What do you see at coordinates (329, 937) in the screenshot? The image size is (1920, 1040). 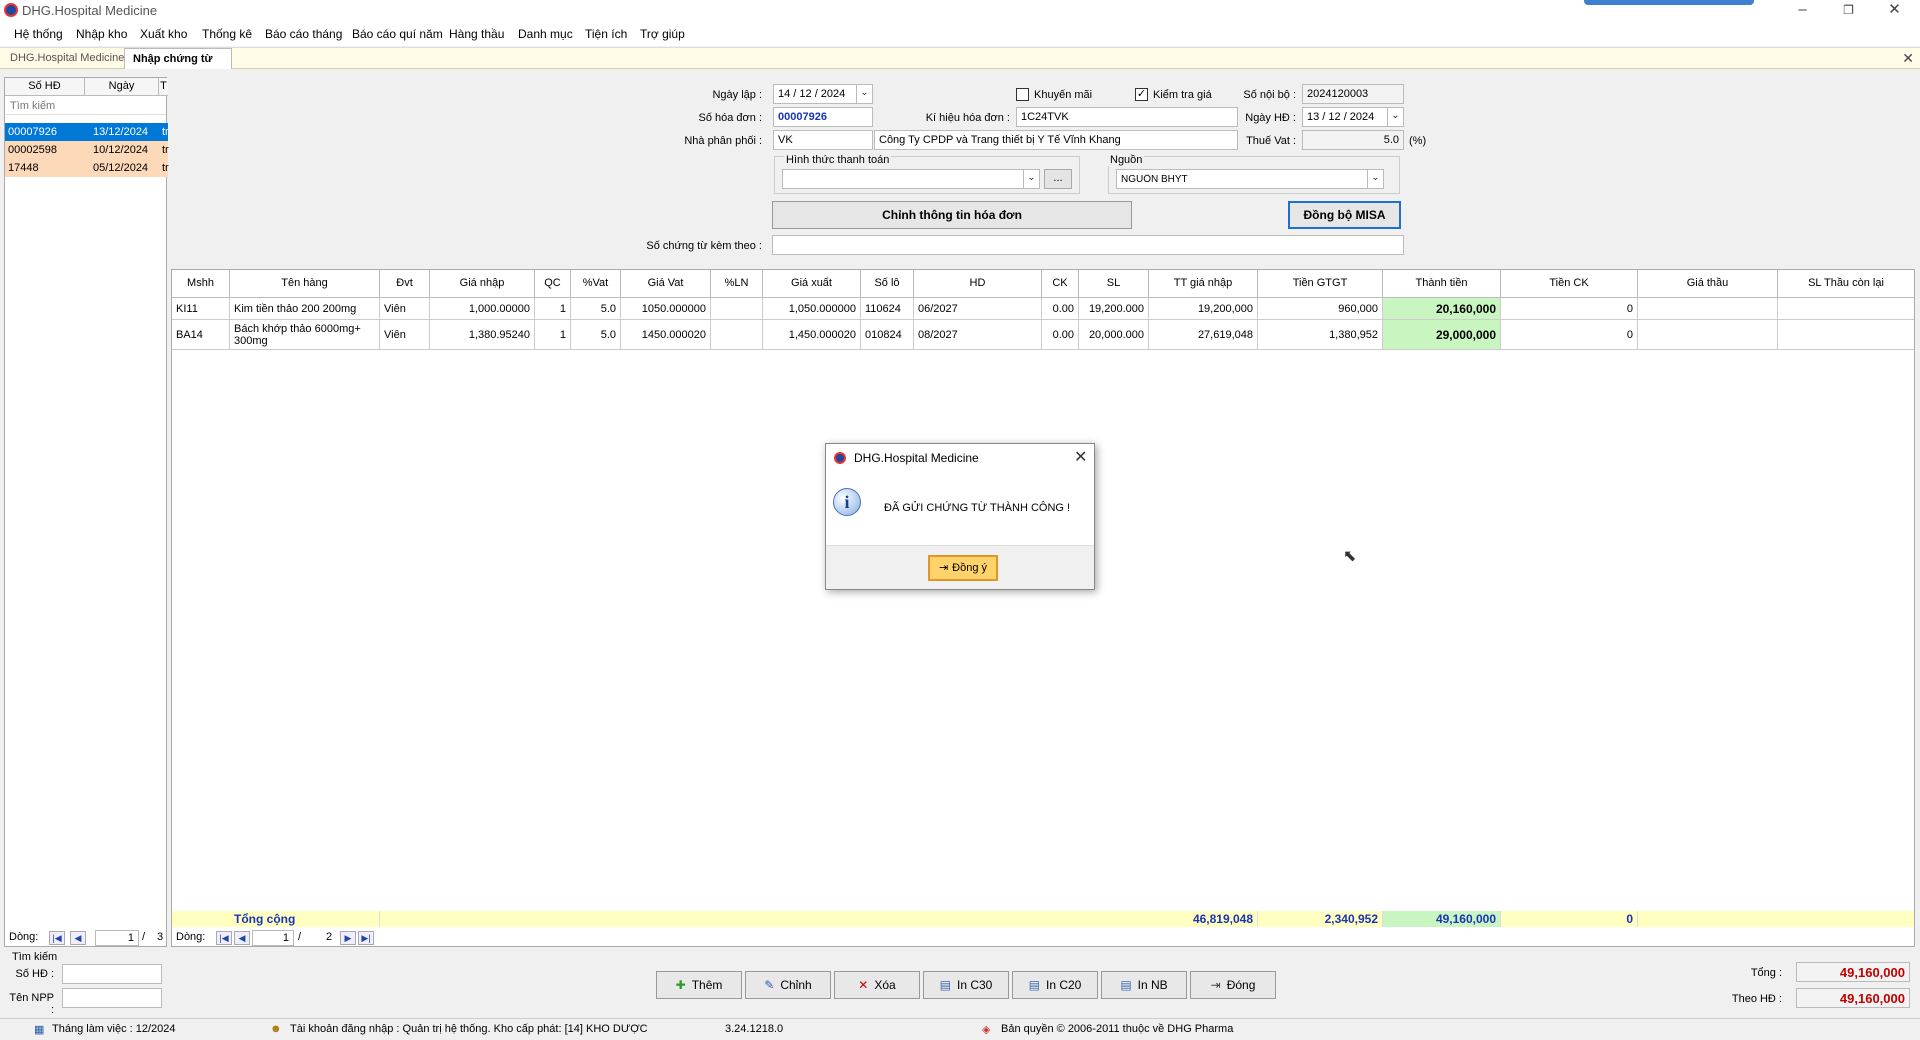 I see `grid-total-pages: 2` at bounding box center [329, 937].